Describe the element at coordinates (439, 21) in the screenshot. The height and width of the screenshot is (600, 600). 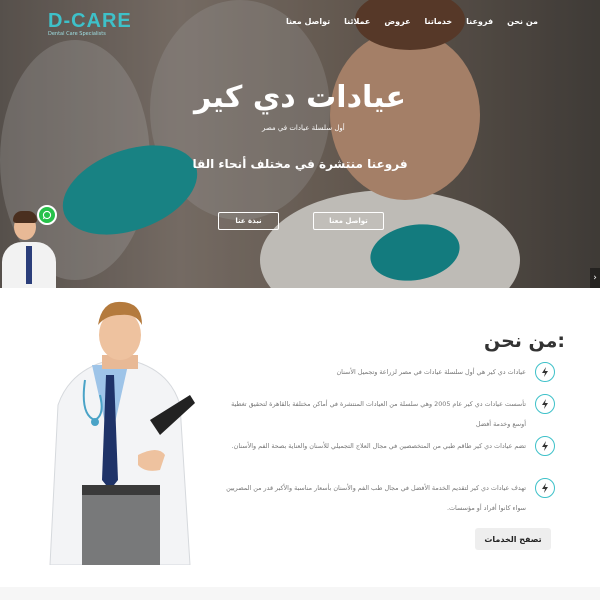
I see `nav-item-services: خدماتنا` at that location.